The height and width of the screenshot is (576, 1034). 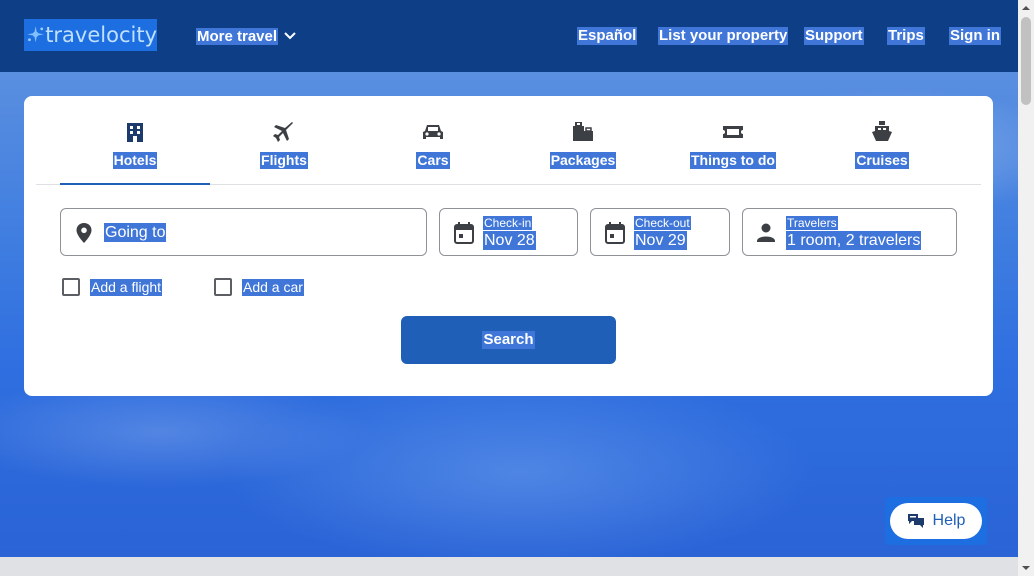 What do you see at coordinates (1026, 568) in the screenshot?
I see `scroll-down-arrow-icon` at bounding box center [1026, 568].